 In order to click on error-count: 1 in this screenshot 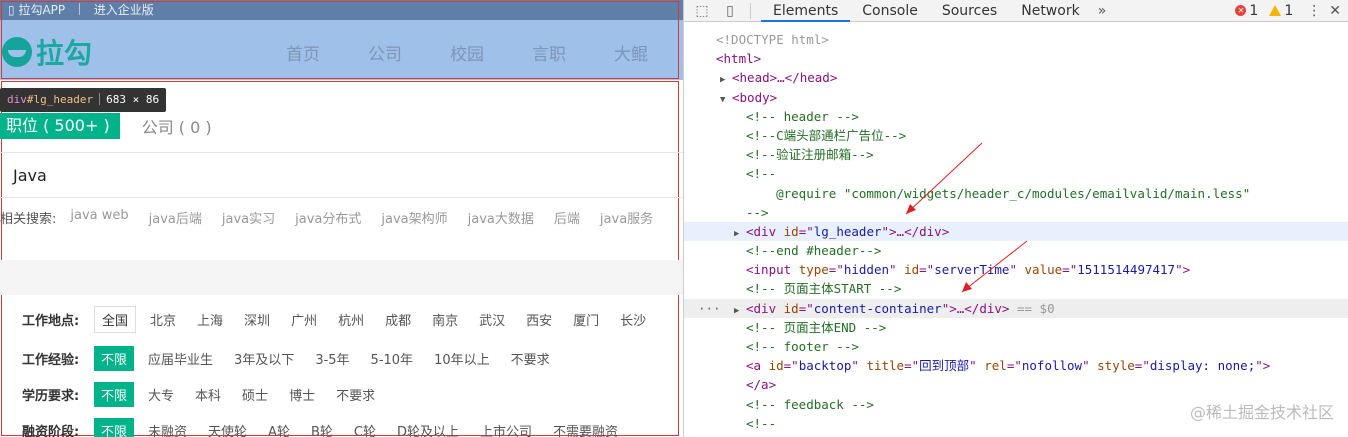, I will do `click(1254, 10)`.